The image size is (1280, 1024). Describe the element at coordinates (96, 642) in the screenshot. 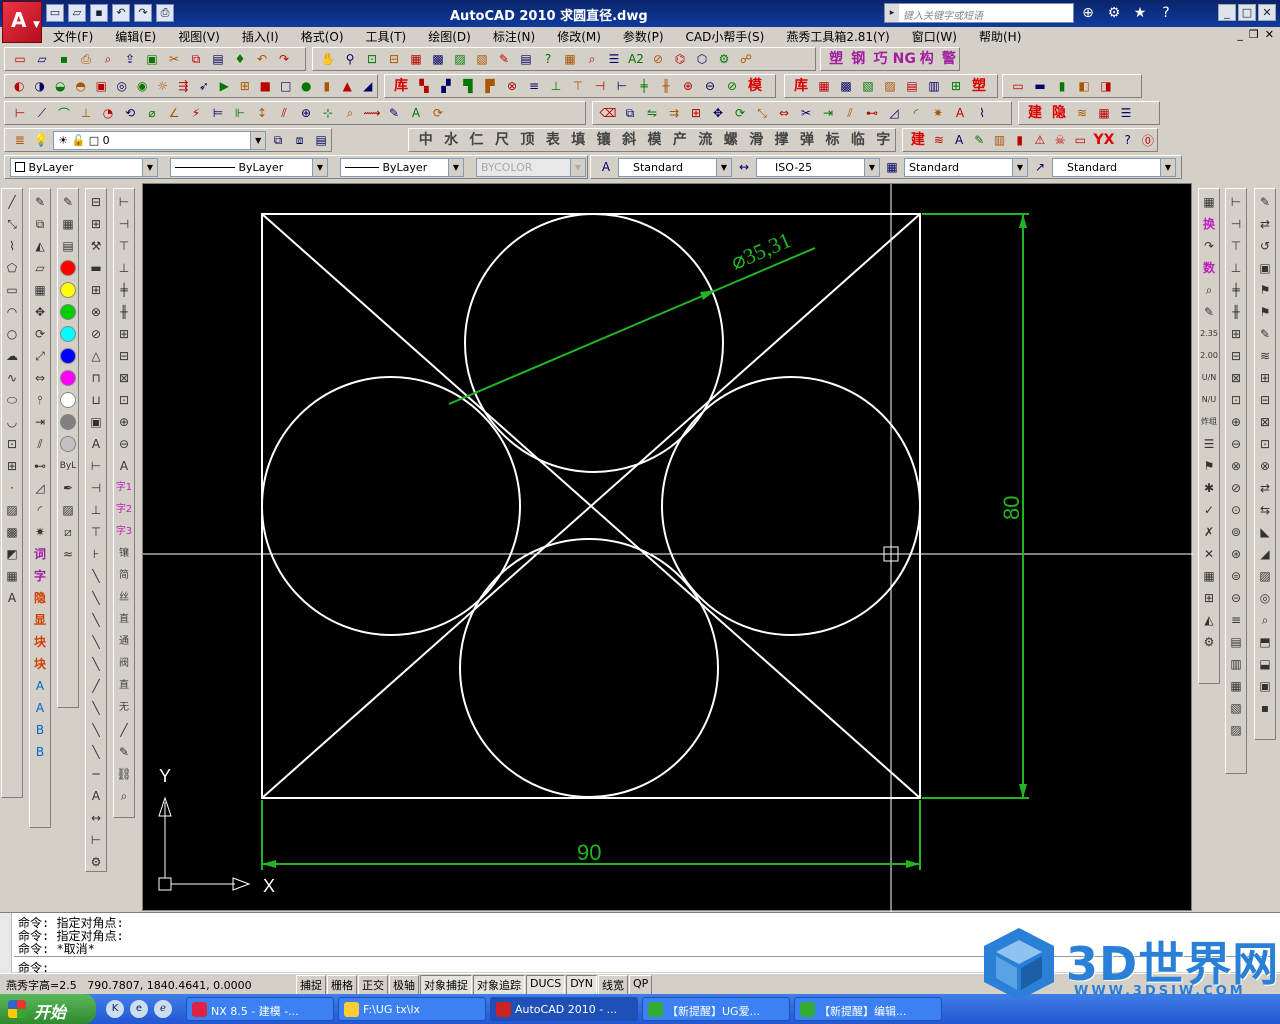

I see `diag4-icon: ╲` at that location.